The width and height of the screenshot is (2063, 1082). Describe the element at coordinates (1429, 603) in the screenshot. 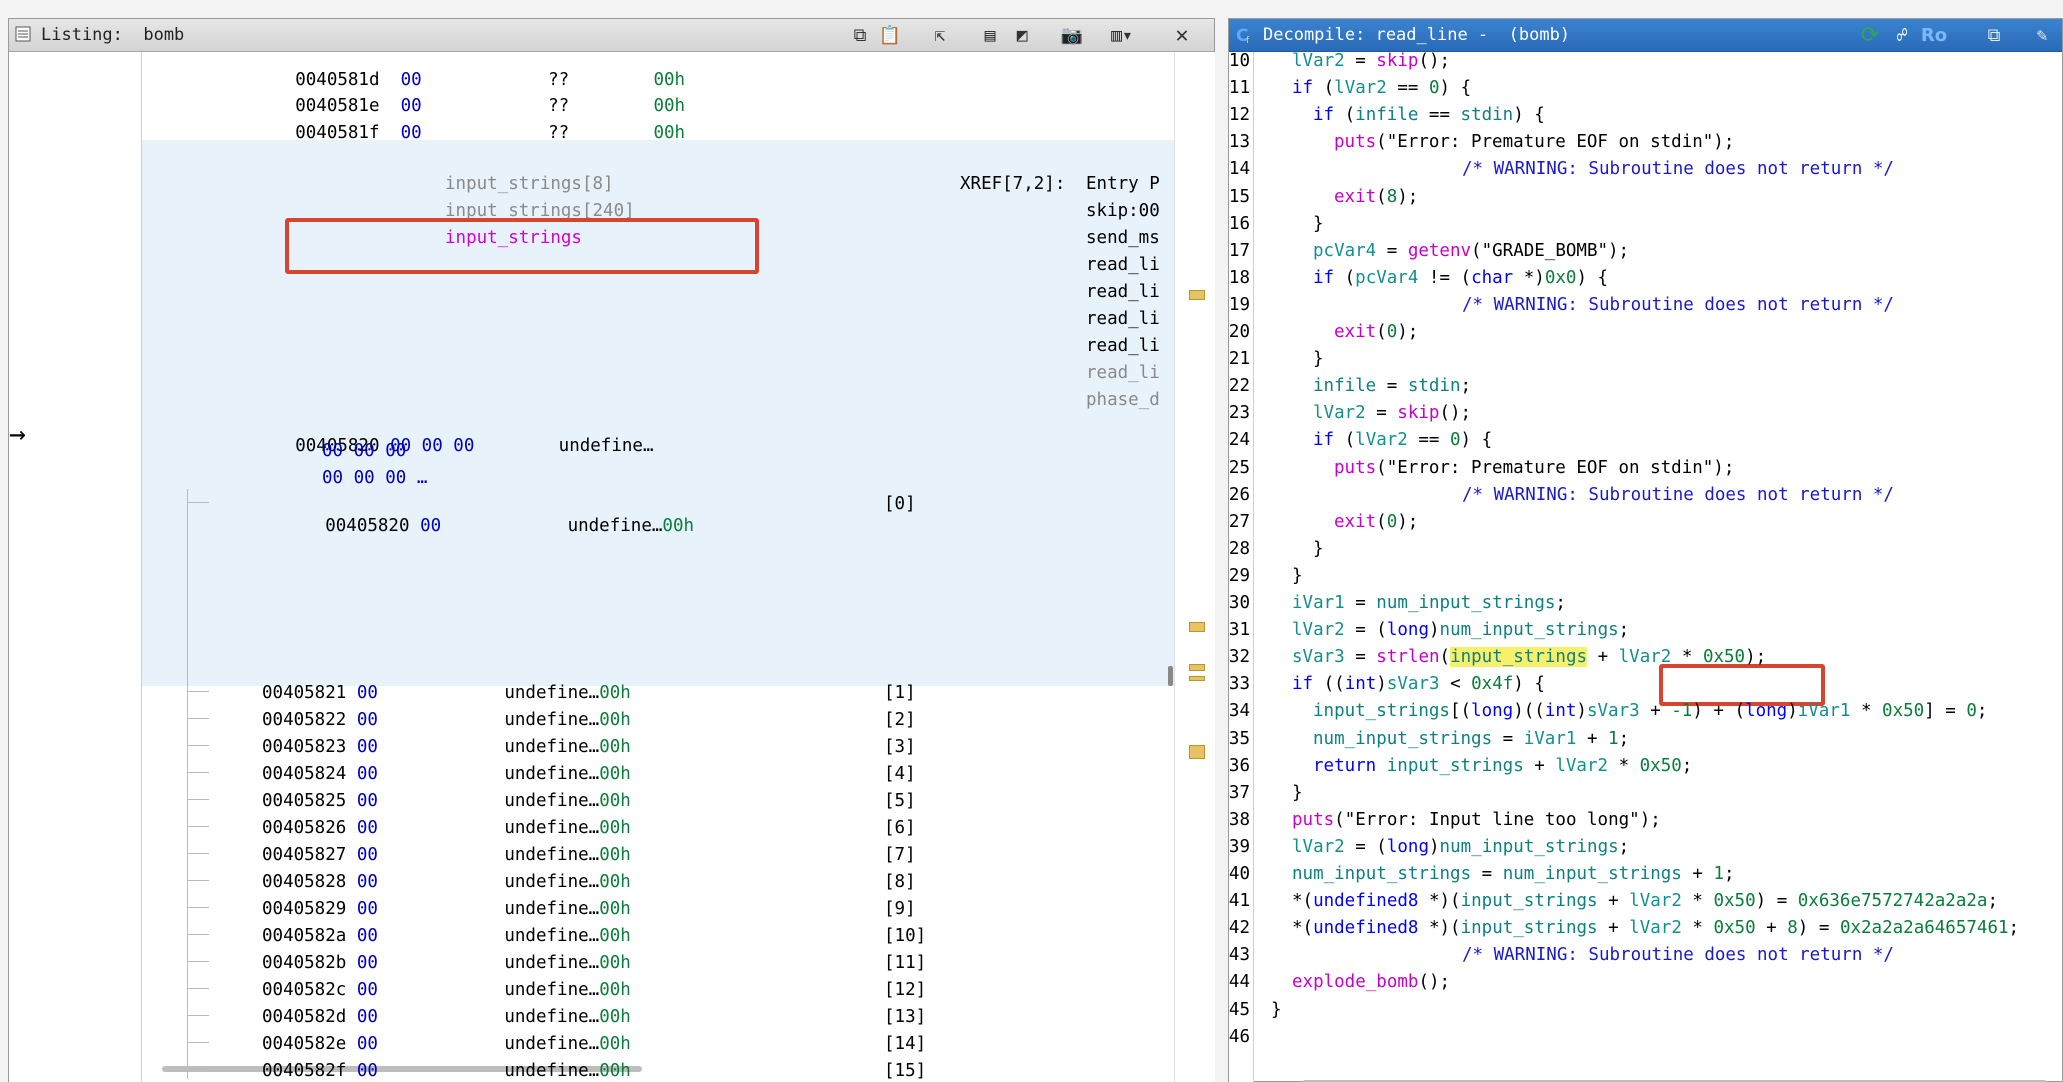

I see `code-line: iVar1 = num_input_strings;` at that location.